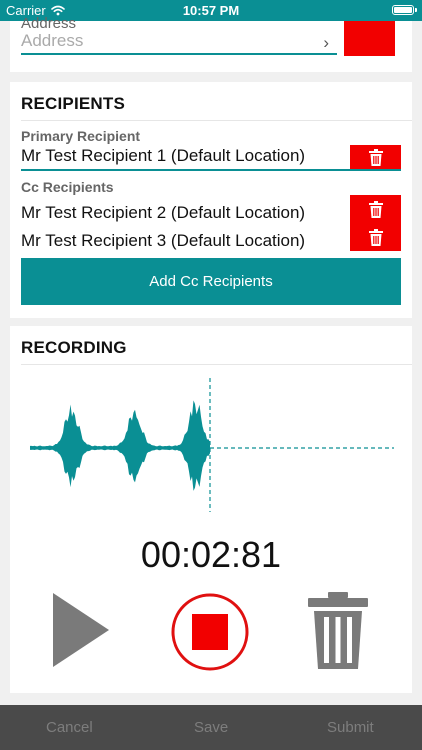  Describe the element at coordinates (211, 170) in the screenshot. I see `primary-recipient-underline` at that location.